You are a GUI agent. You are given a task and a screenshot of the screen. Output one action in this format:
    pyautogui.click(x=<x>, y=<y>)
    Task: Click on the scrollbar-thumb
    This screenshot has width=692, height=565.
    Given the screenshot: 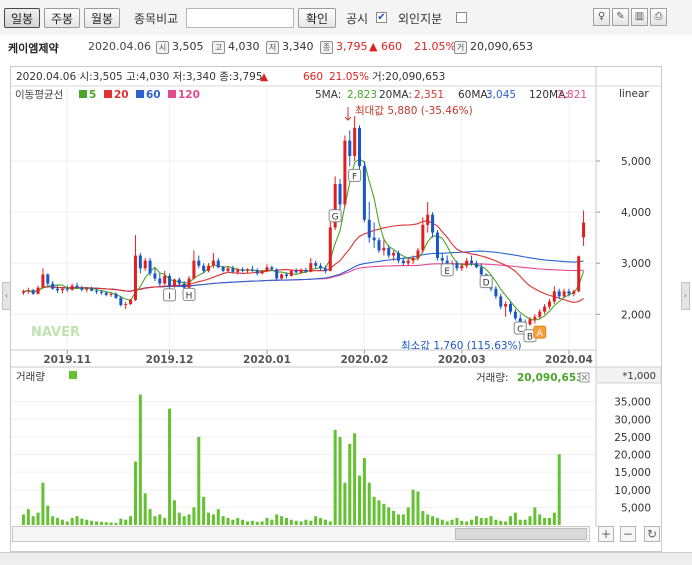 What is the action you would take?
    pyautogui.click(x=521, y=534)
    